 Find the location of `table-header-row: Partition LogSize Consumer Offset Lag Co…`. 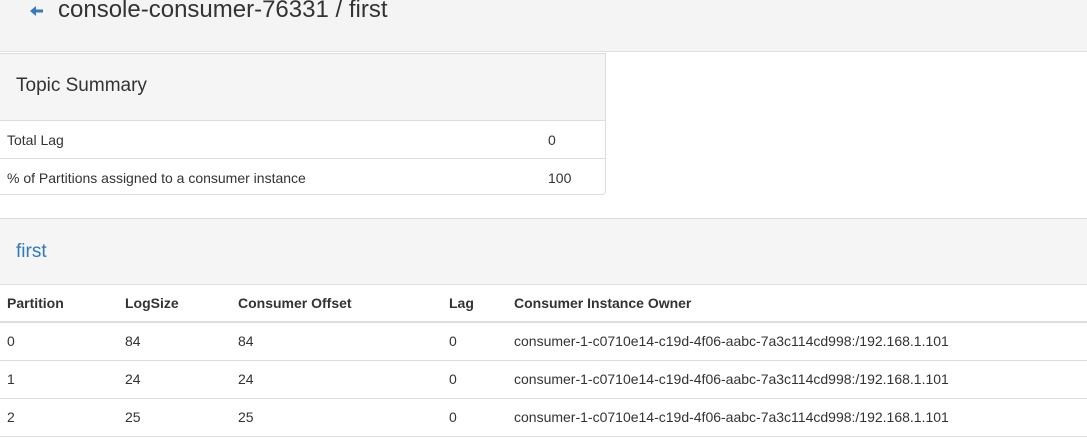

table-header-row: Partition LogSize Consumer Offset Lag Co… is located at coordinates (543, 304).